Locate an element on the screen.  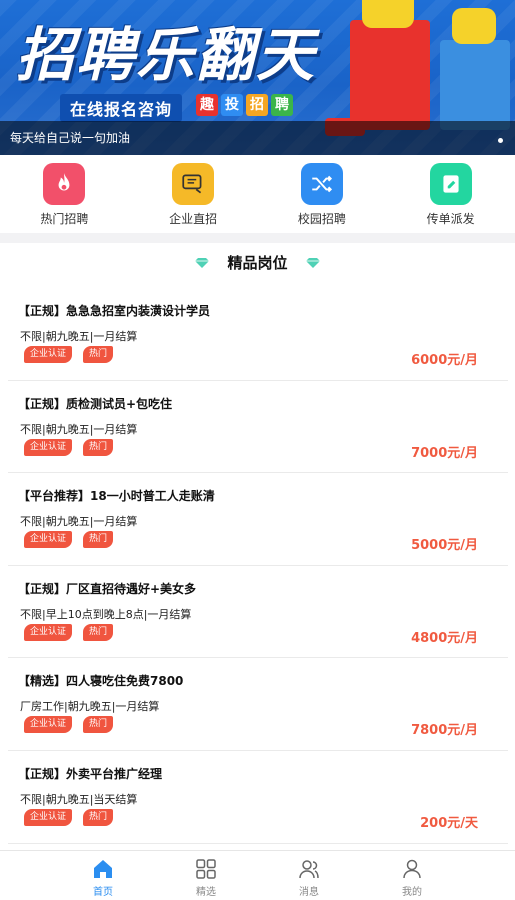
flame-icon is located at coordinates (64, 184).